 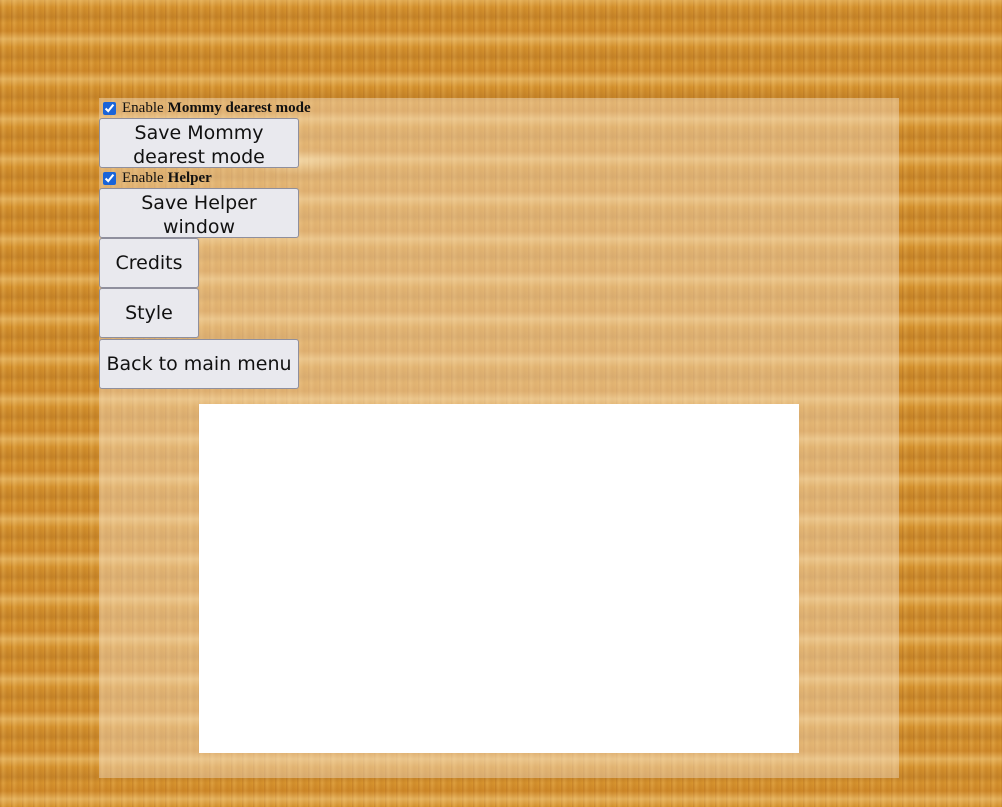 What do you see at coordinates (149, 263) in the screenshot?
I see `credits-button: Credits` at bounding box center [149, 263].